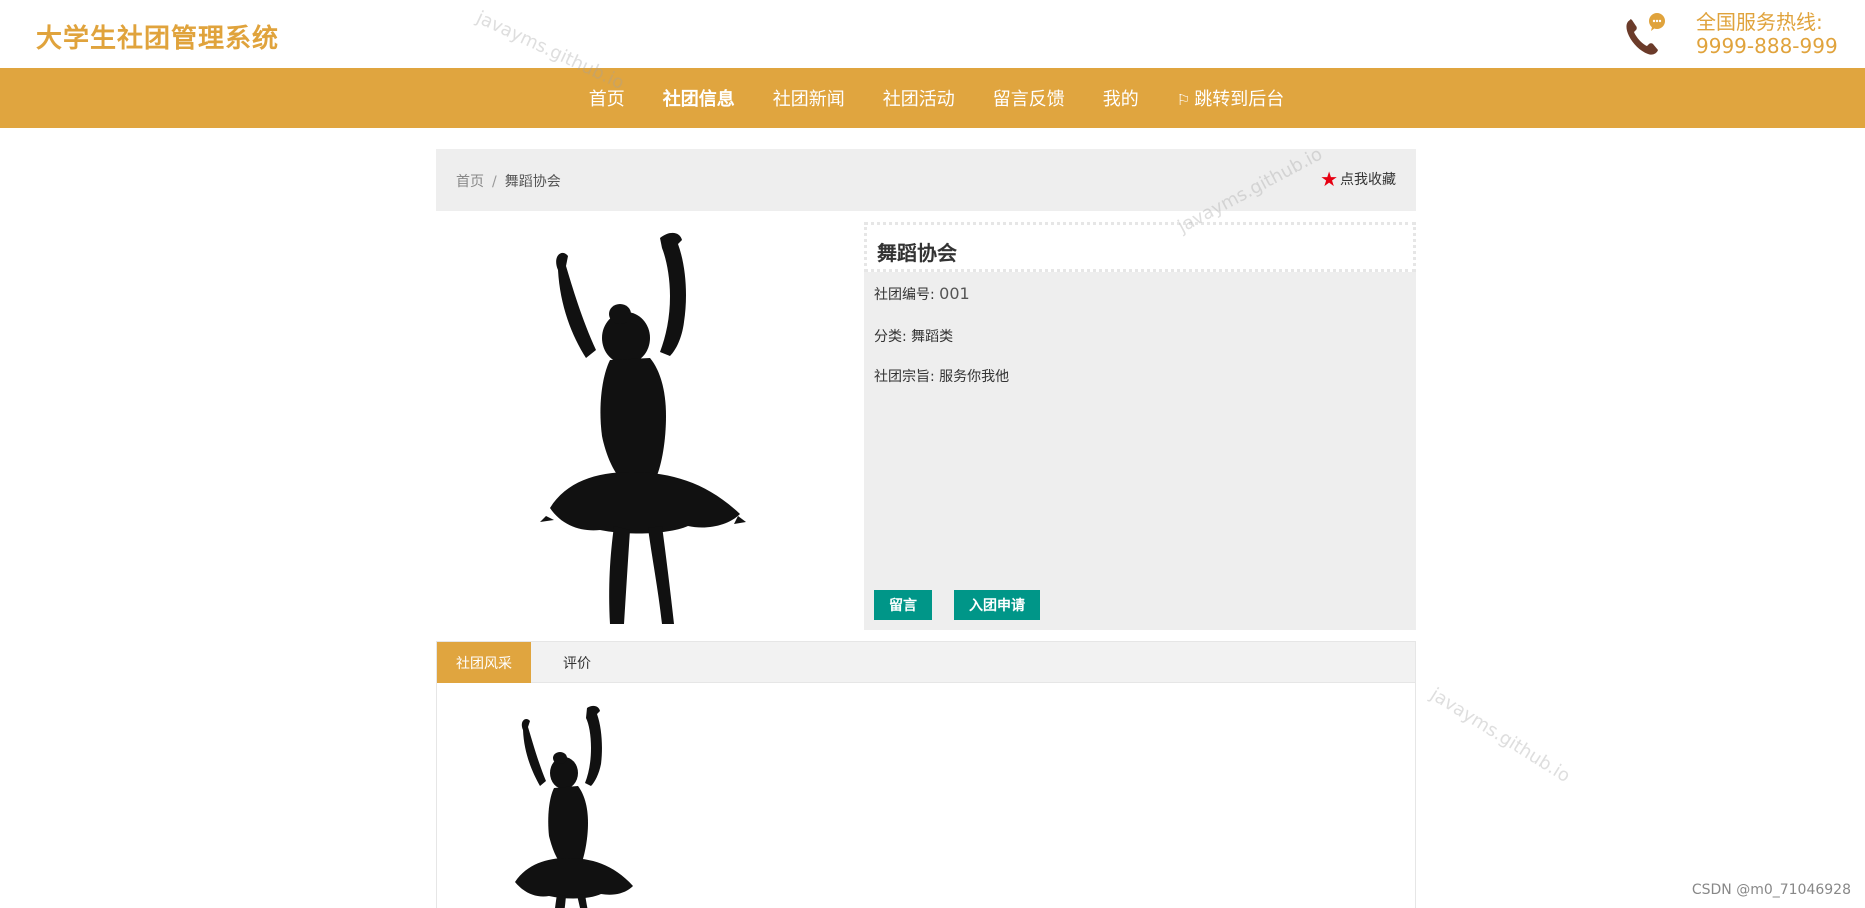 The height and width of the screenshot is (908, 1865). What do you see at coordinates (974, 377) in the screenshot?
I see `club-purpose-value: 服务你我他` at bounding box center [974, 377].